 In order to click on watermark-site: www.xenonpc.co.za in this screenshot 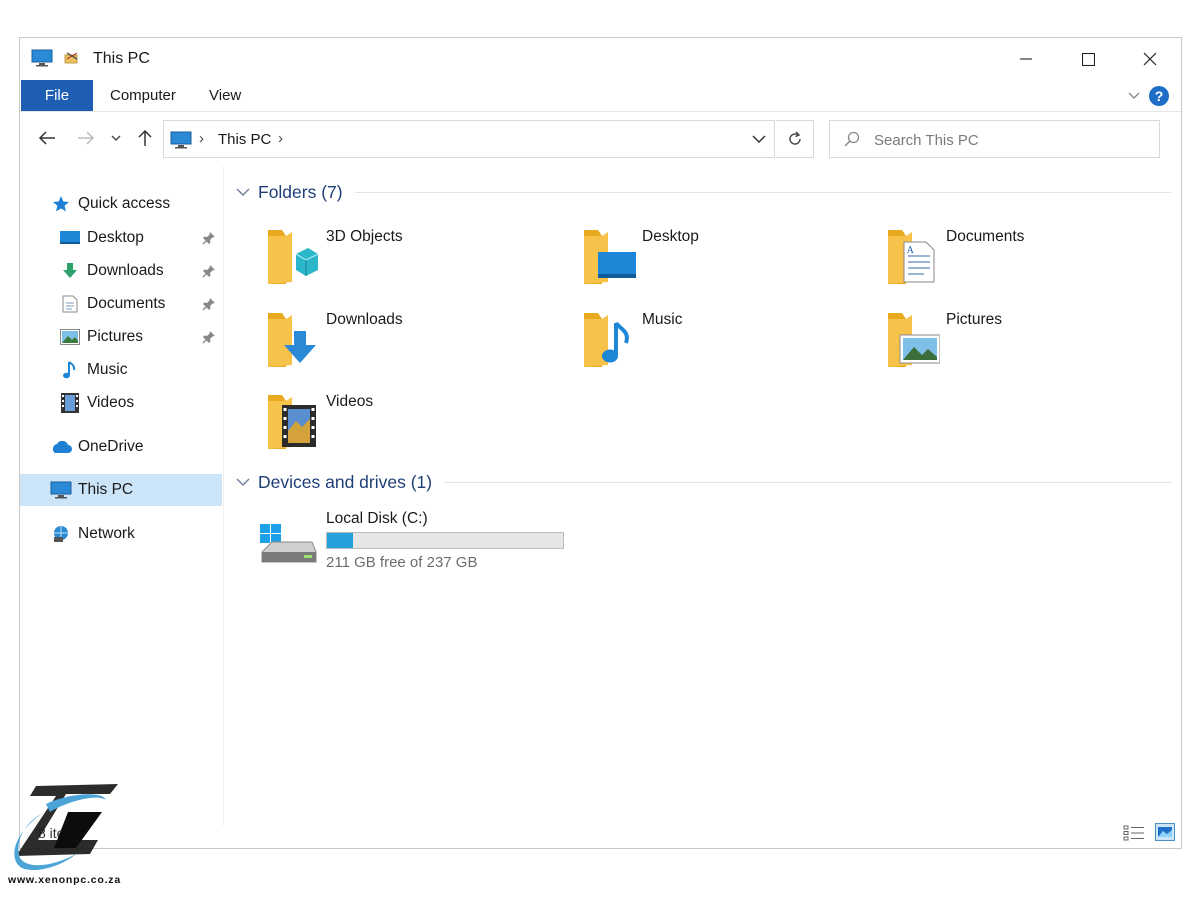, I will do `click(64, 880)`.